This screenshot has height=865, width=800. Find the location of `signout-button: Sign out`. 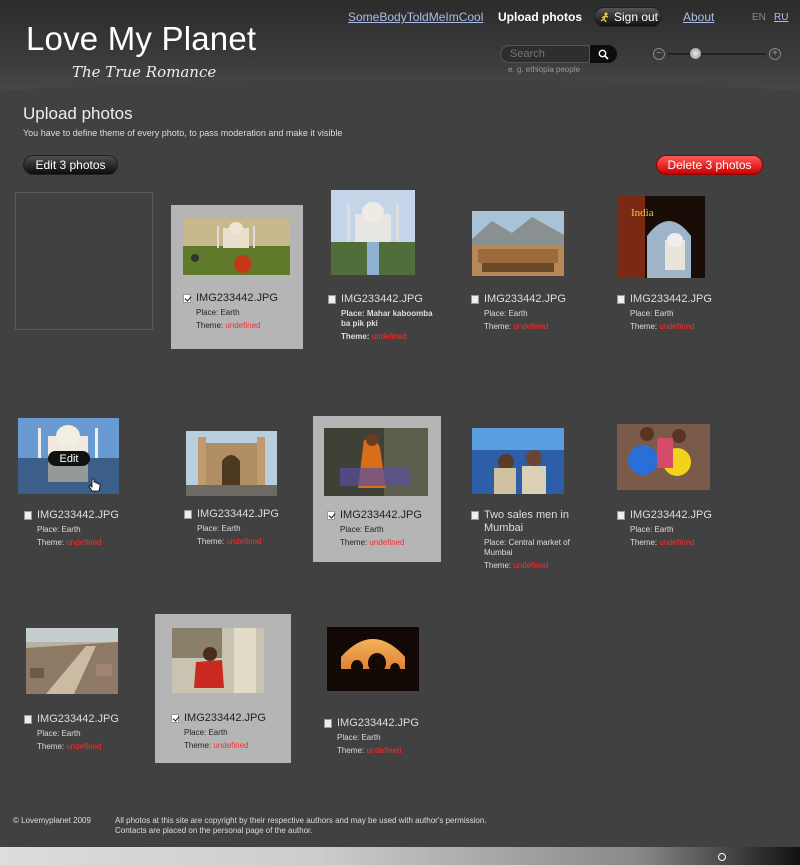

signout-button: Sign out is located at coordinates (628, 17).